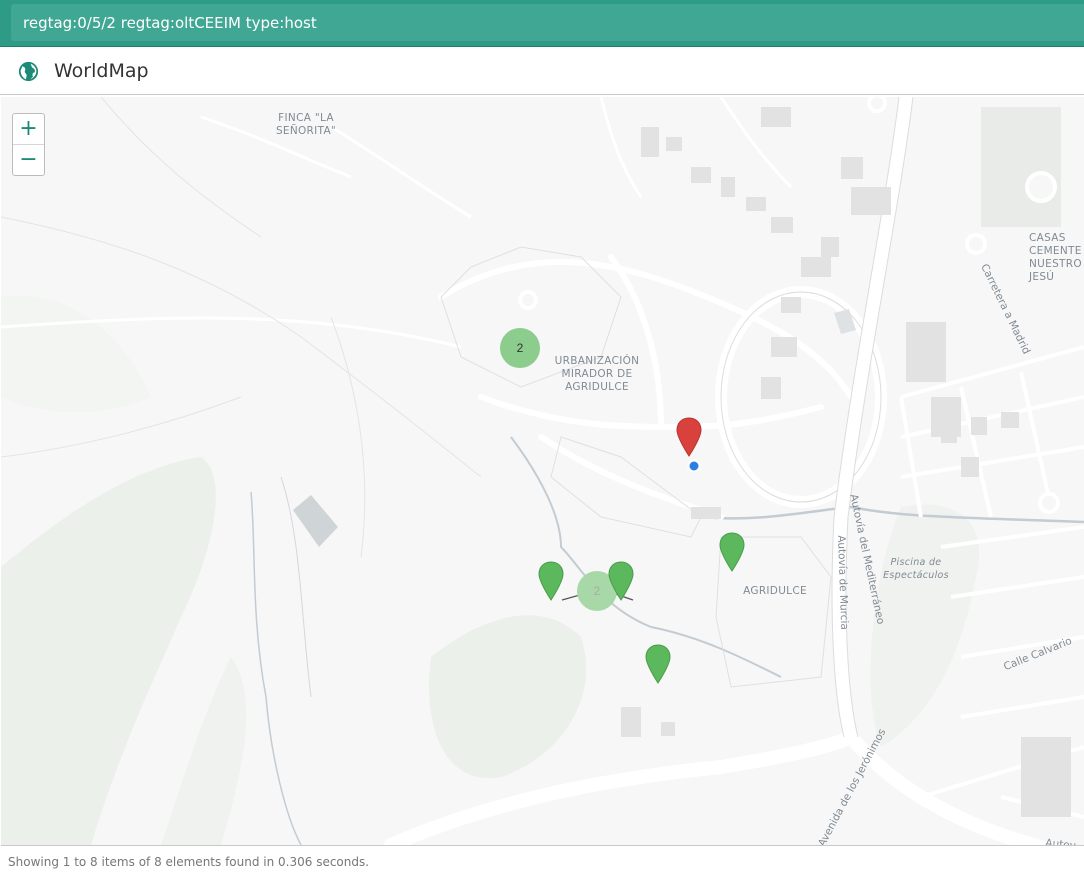 The width and height of the screenshot is (1084, 872). I want to click on search-bar: regtag:0/5/2 regtag:oltCEEIM type:host, so click(542, 23).